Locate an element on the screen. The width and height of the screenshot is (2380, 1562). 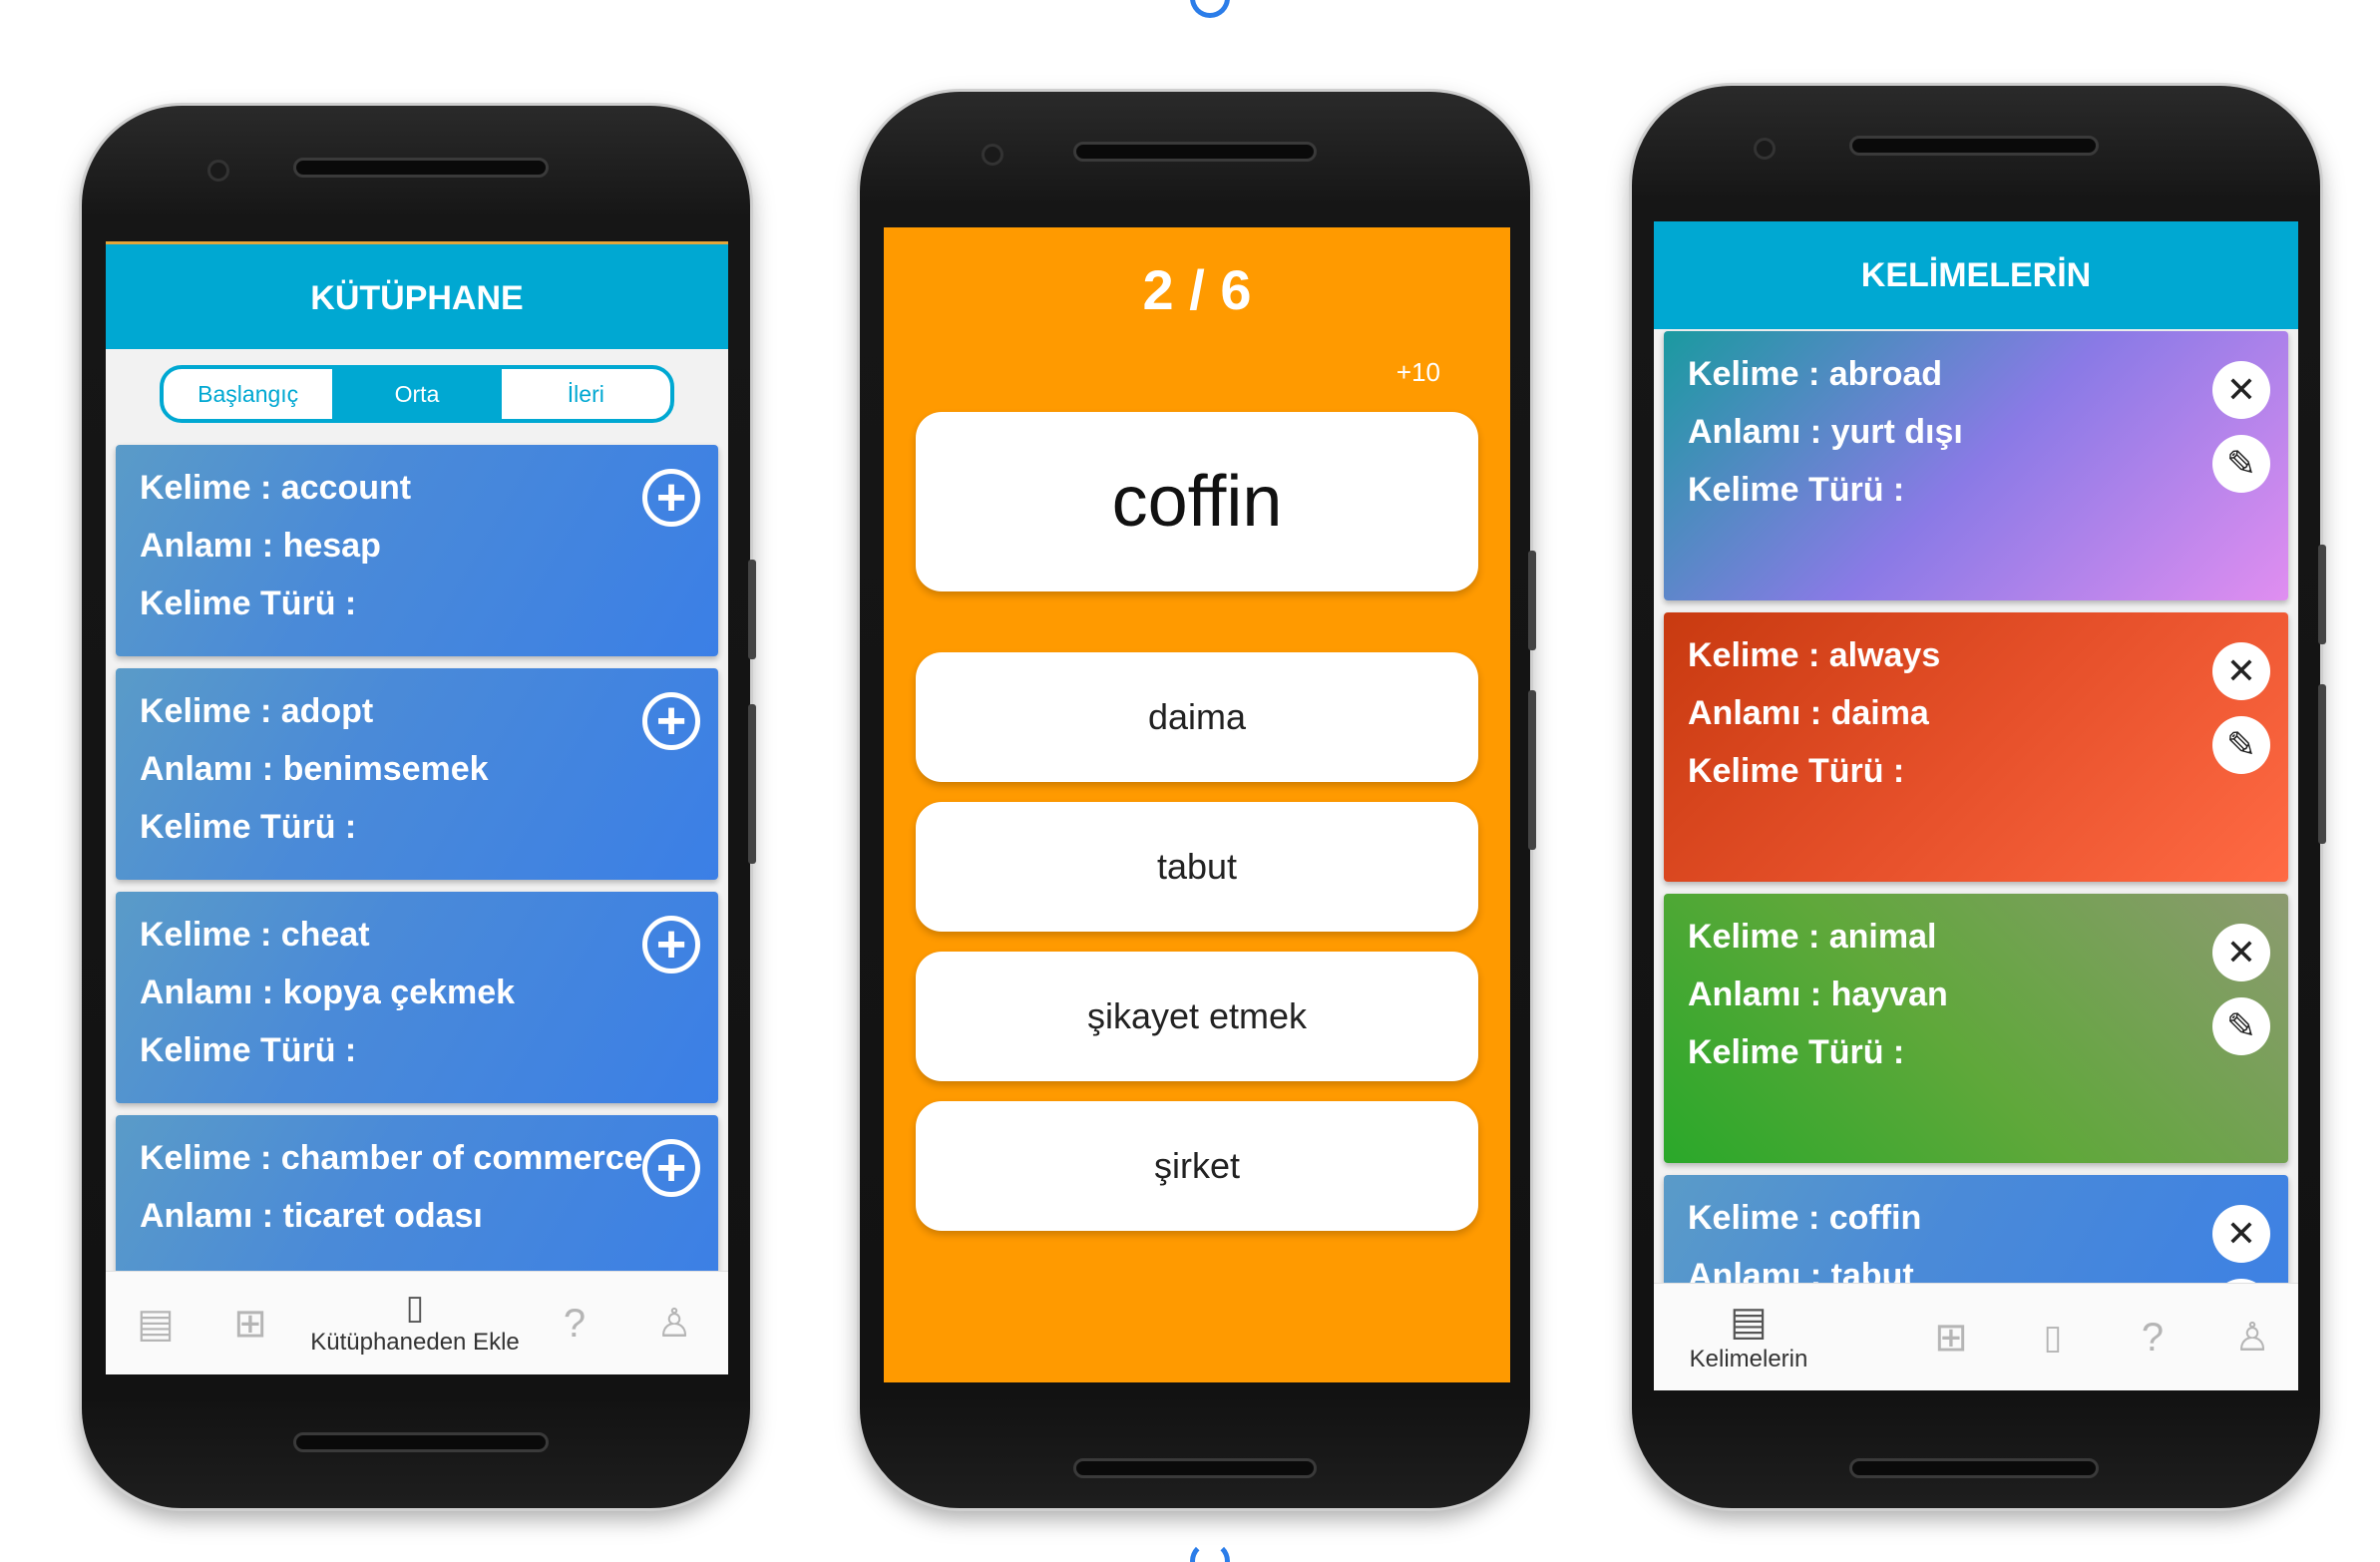
word-label: Kelime : animal is located at coordinates (1813, 937).